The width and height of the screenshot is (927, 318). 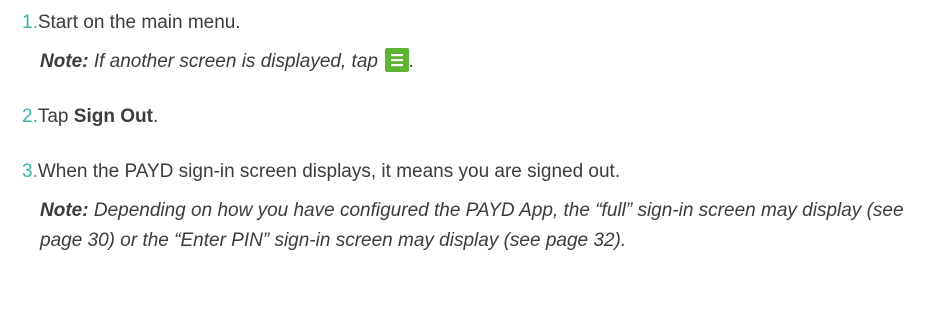 I want to click on step-2: 2. Tap Sign Out., so click(x=90, y=116).